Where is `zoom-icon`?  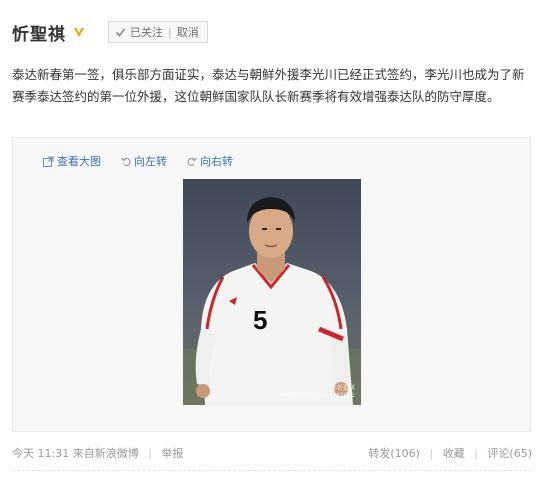
zoom-icon is located at coordinates (48, 161).